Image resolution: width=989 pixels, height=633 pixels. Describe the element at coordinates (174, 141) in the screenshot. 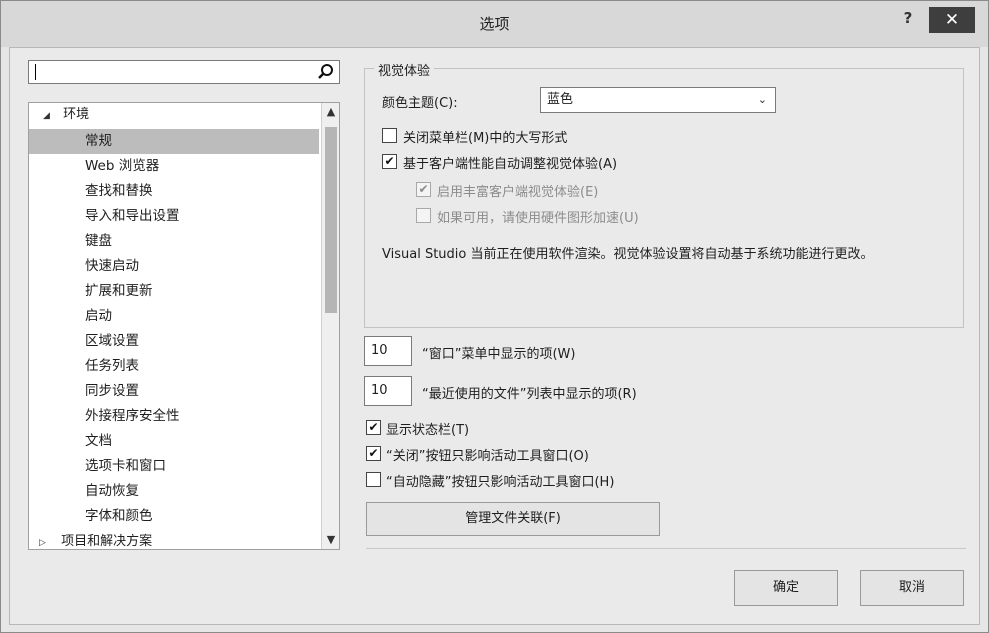

I see `tree-item: 常规` at that location.